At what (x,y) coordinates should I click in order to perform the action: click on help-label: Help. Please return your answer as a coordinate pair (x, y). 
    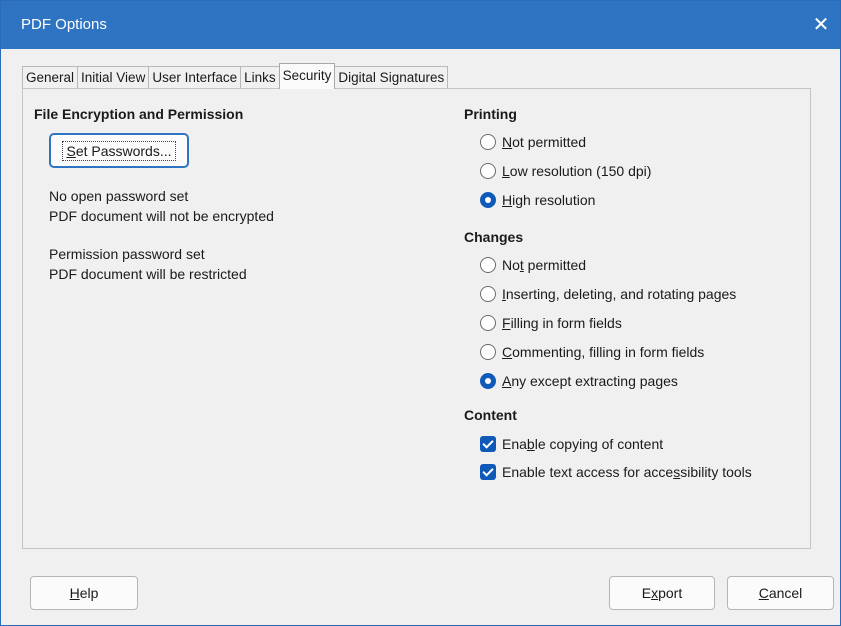
    Looking at the image, I should click on (84, 593).